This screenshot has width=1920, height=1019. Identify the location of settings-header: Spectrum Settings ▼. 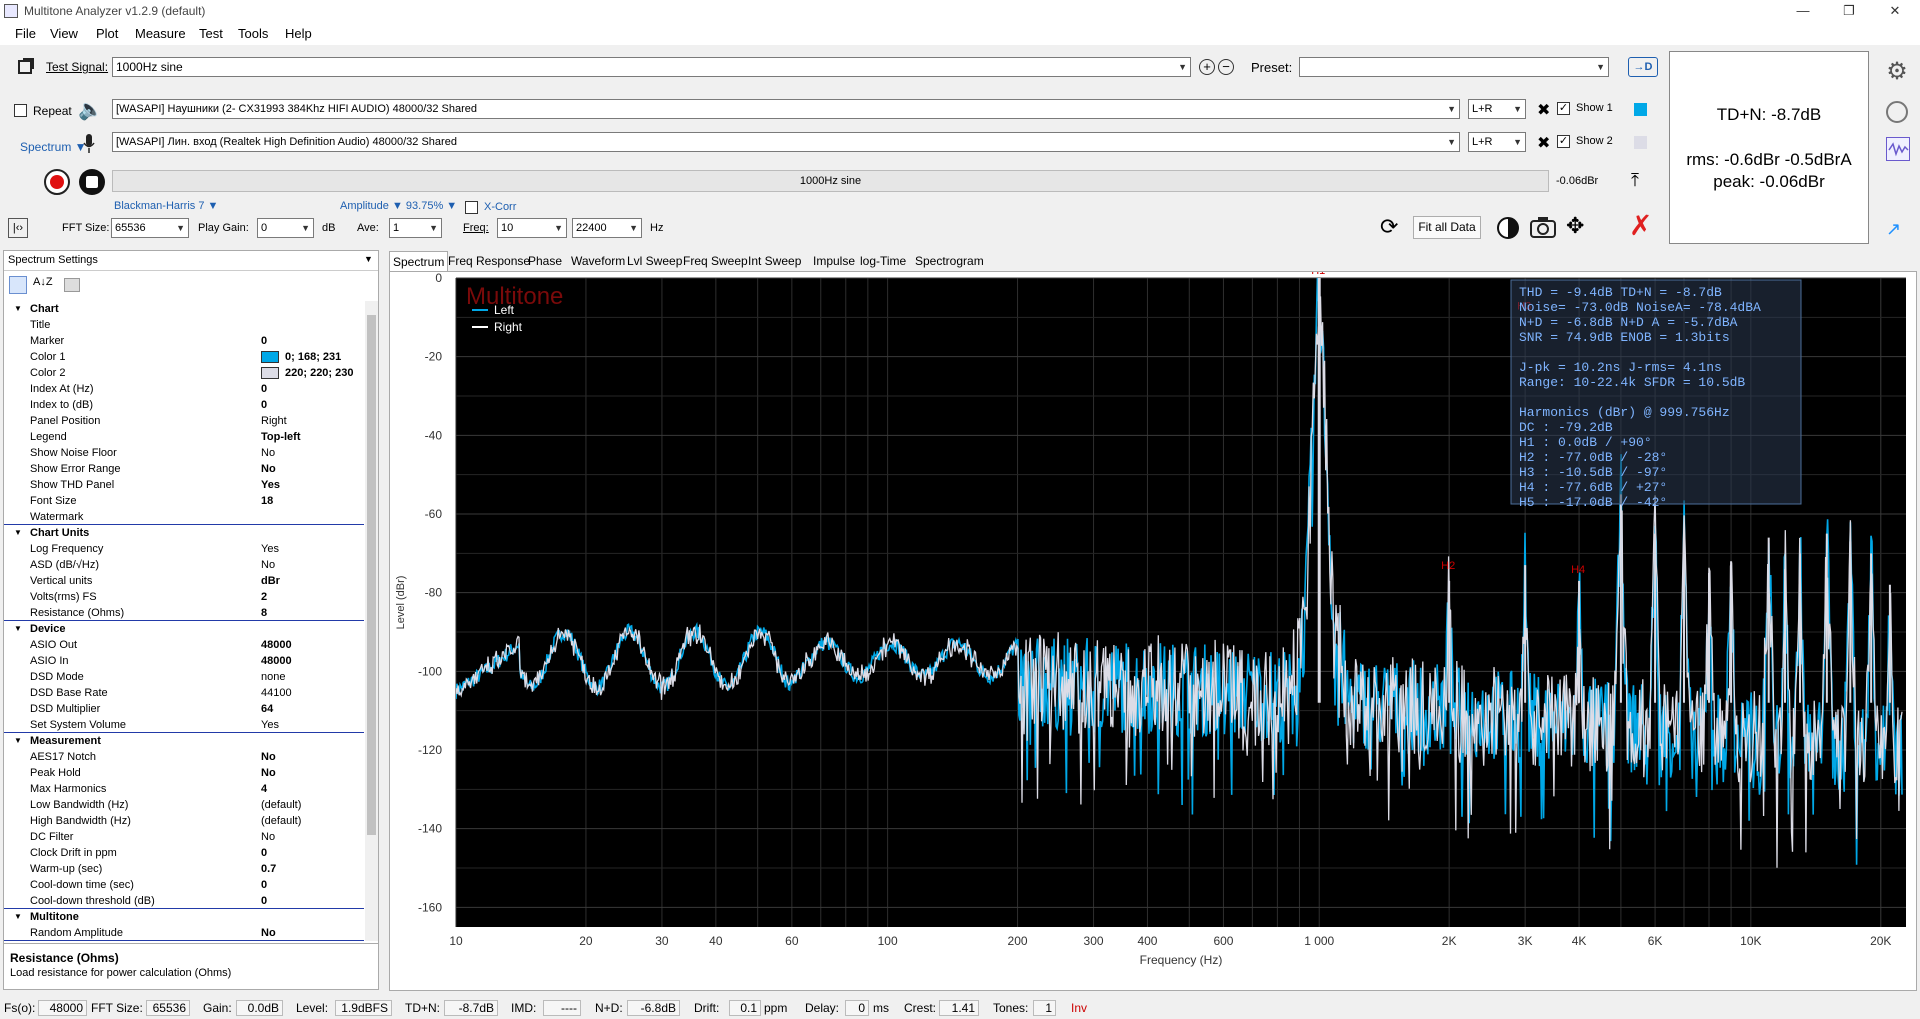
(191, 261).